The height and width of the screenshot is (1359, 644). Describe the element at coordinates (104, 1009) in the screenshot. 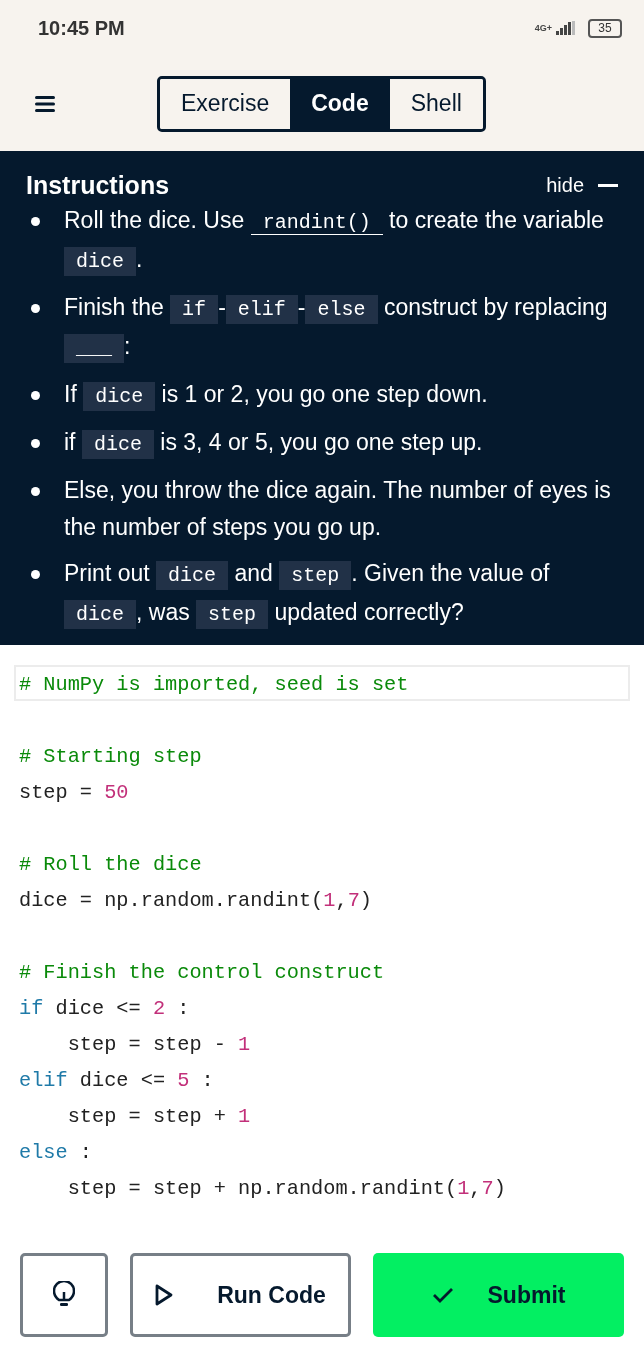

I see `code-line: if dice <= 2 :` at that location.